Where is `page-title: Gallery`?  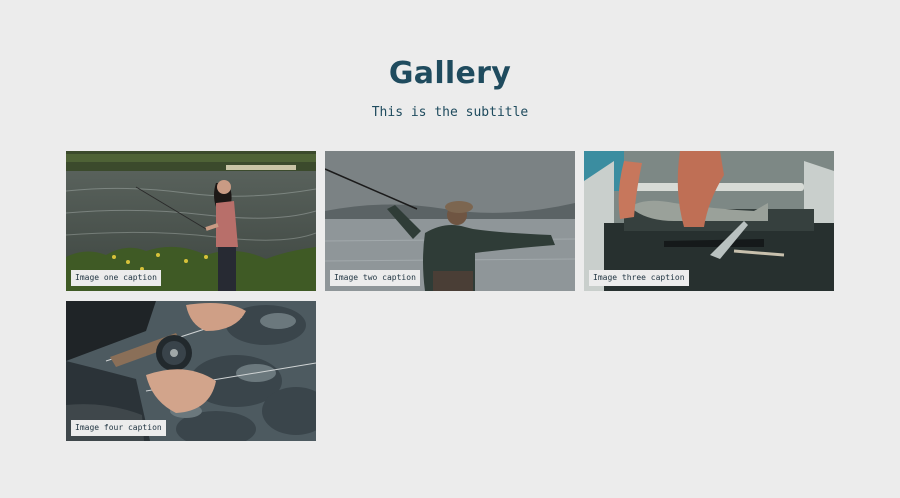
page-title: Gallery is located at coordinates (450, 73).